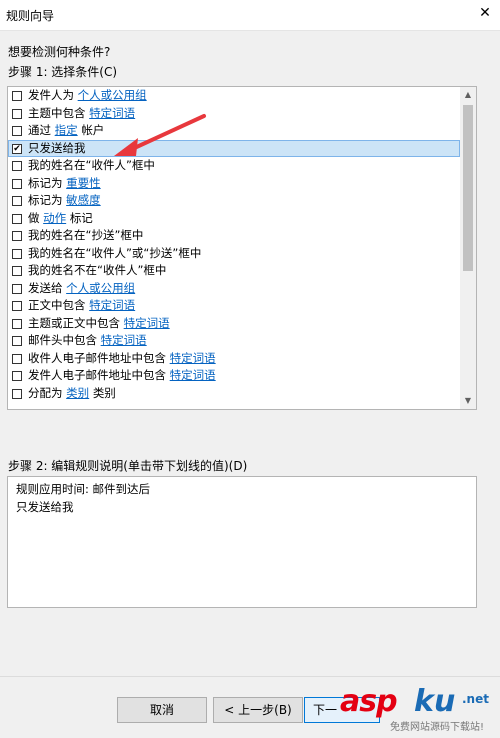 This screenshot has height=738, width=500. I want to click on condition-link: 指定, so click(66, 130).